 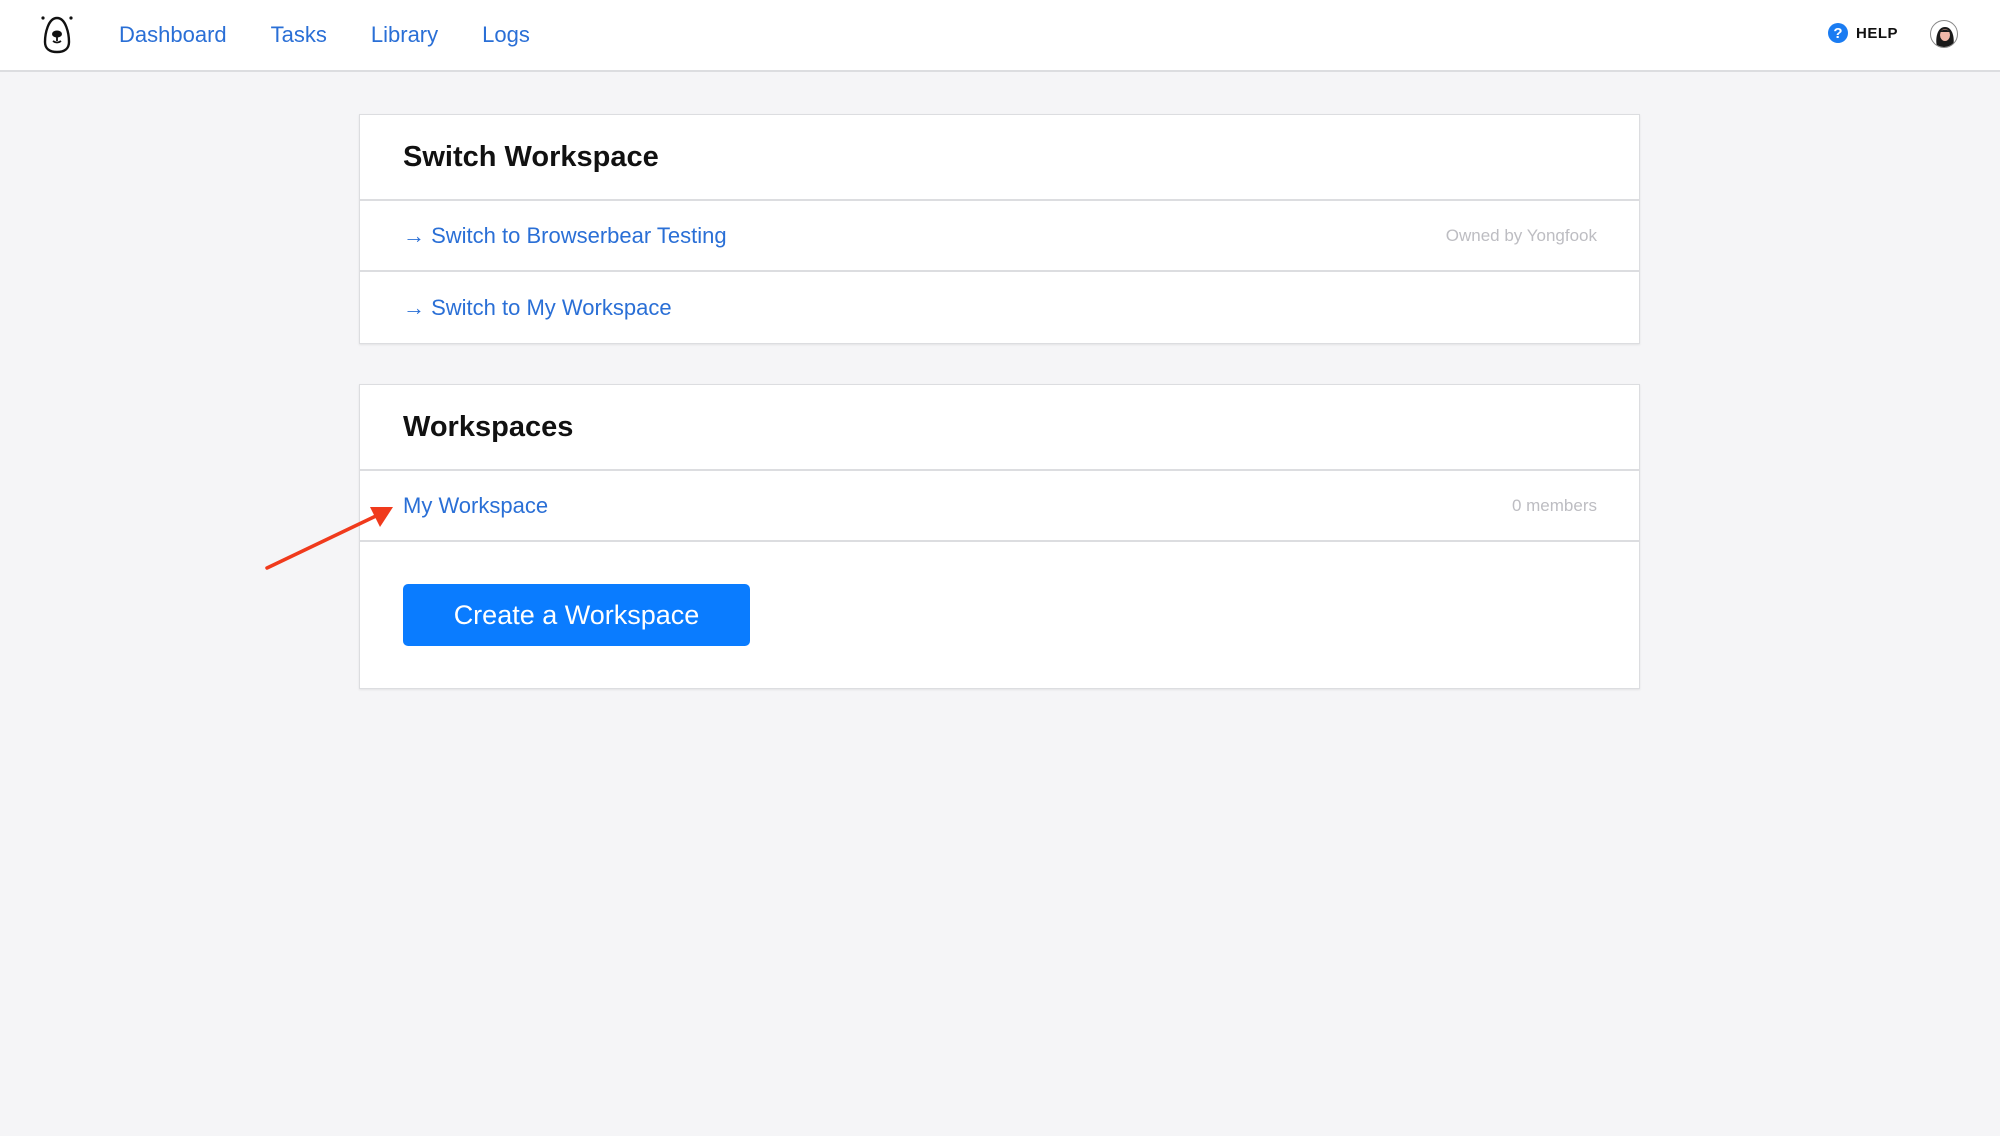 What do you see at coordinates (475, 506) in the screenshot?
I see `my-workspace-link: My Workspace` at bounding box center [475, 506].